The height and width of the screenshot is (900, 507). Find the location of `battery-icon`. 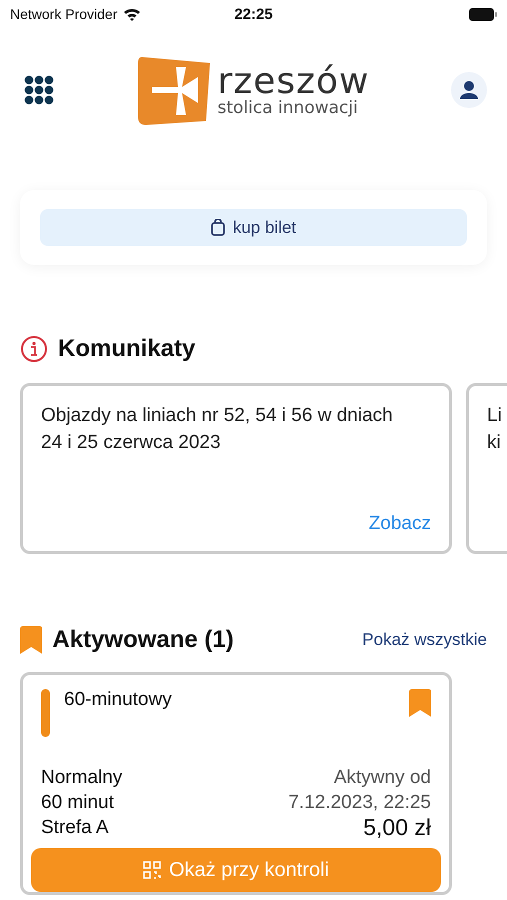

battery-icon is located at coordinates (483, 14).